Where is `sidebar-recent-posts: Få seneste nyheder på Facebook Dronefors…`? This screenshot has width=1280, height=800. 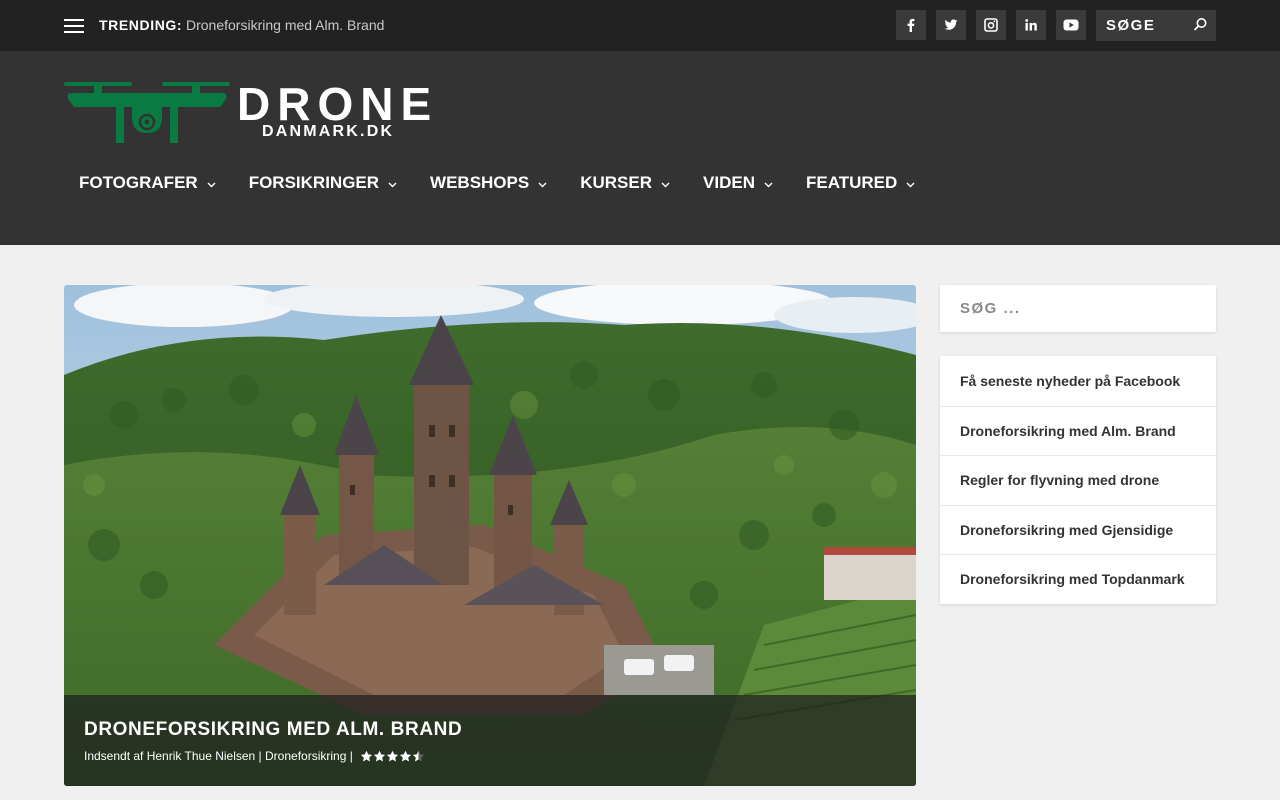 sidebar-recent-posts: Få seneste nyheder på Facebook Dronefors… is located at coordinates (1078, 480).